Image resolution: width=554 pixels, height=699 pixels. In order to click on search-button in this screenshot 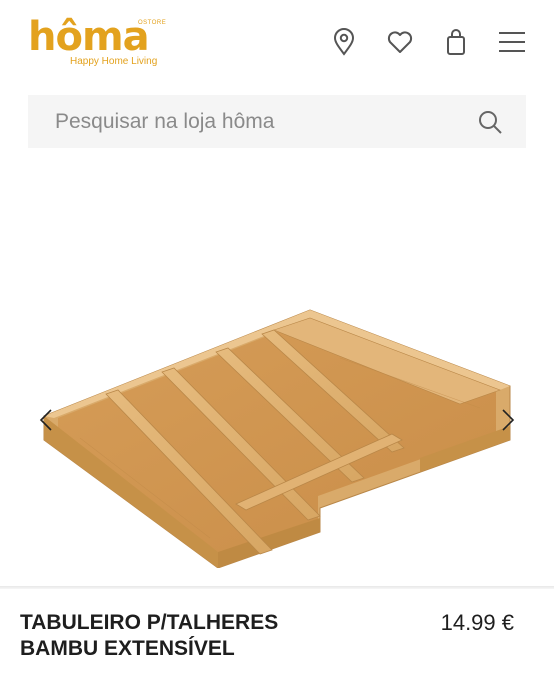, I will do `click(490, 122)`.